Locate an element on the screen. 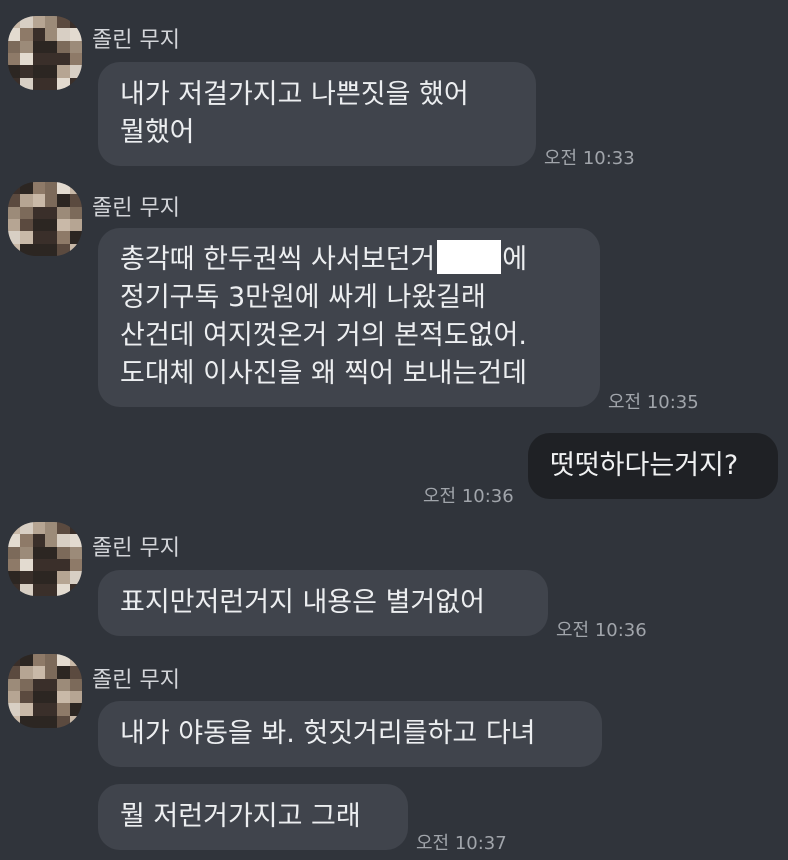 This screenshot has width=788, height=860. my-message-bubble: 떳떳하다는거지? is located at coordinates (653, 466).